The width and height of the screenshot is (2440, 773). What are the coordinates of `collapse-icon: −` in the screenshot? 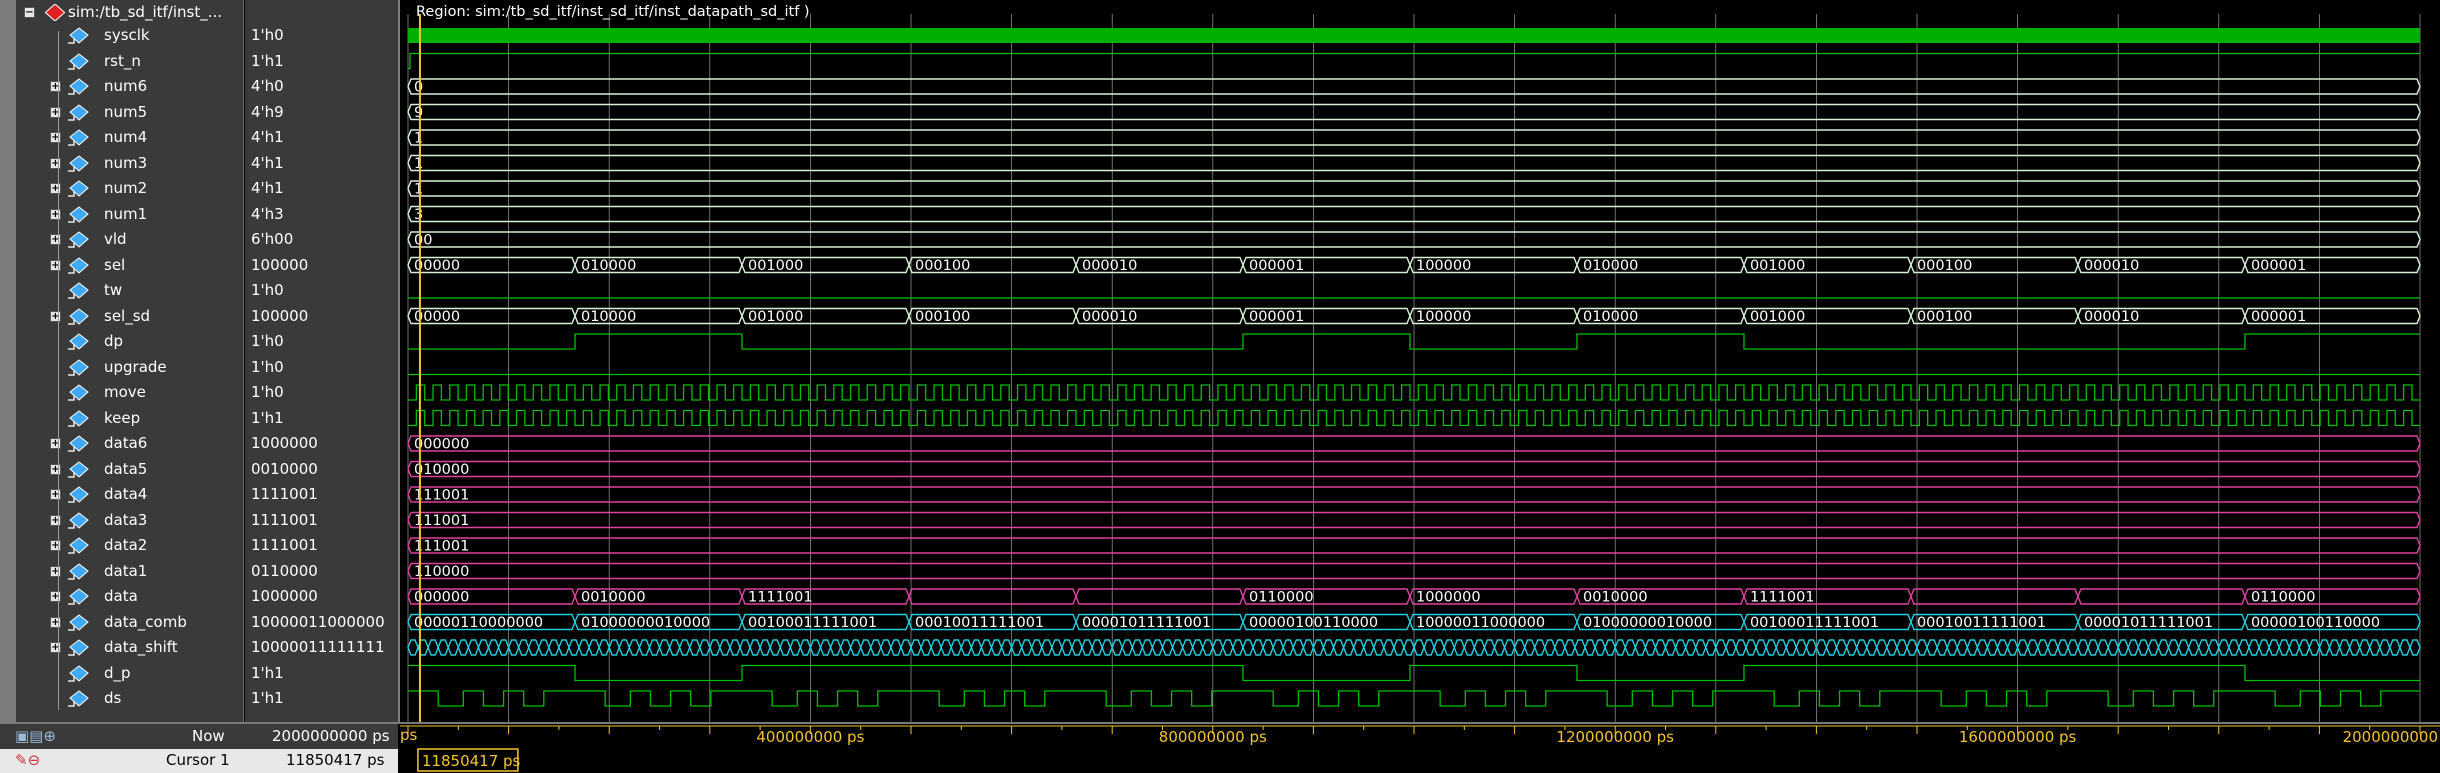 It's located at (29, 12).